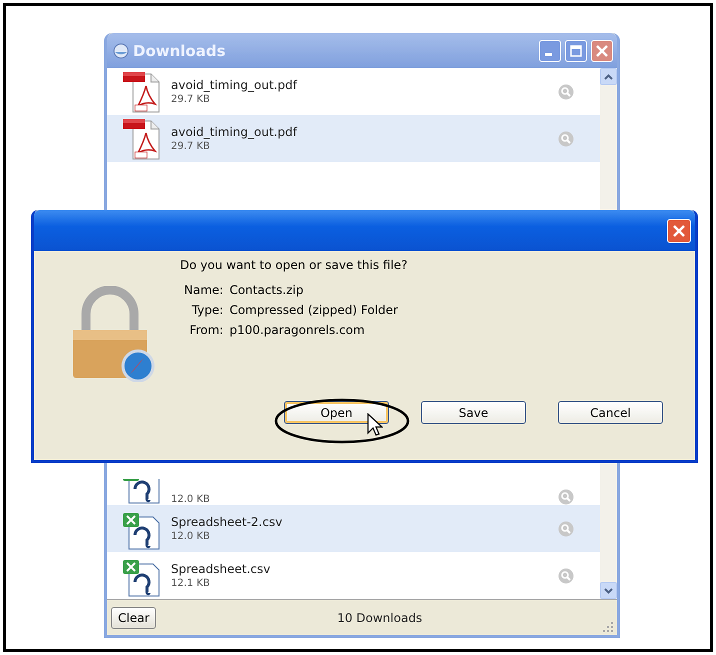 Image resolution: width=716 pixels, height=655 pixels. Describe the element at coordinates (207, 310) in the screenshot. I see `detail-label: Type:` at that location.